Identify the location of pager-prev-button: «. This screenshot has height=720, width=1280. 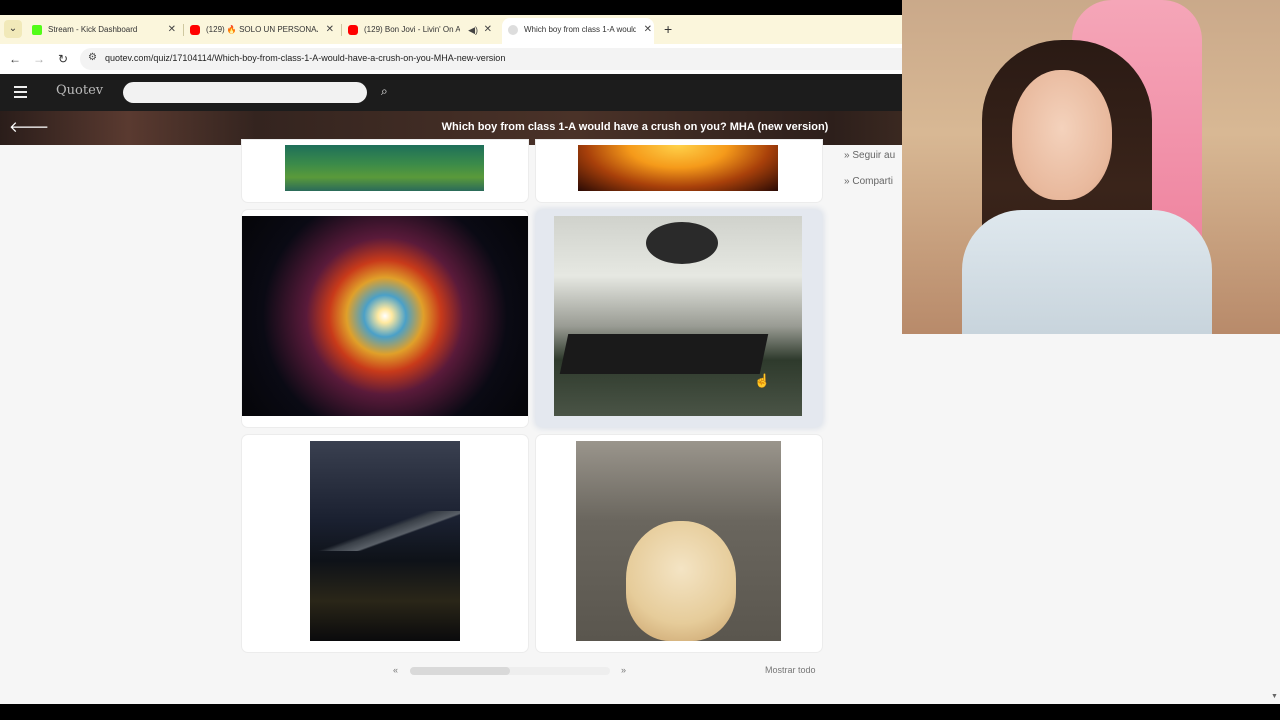
(395, 670).